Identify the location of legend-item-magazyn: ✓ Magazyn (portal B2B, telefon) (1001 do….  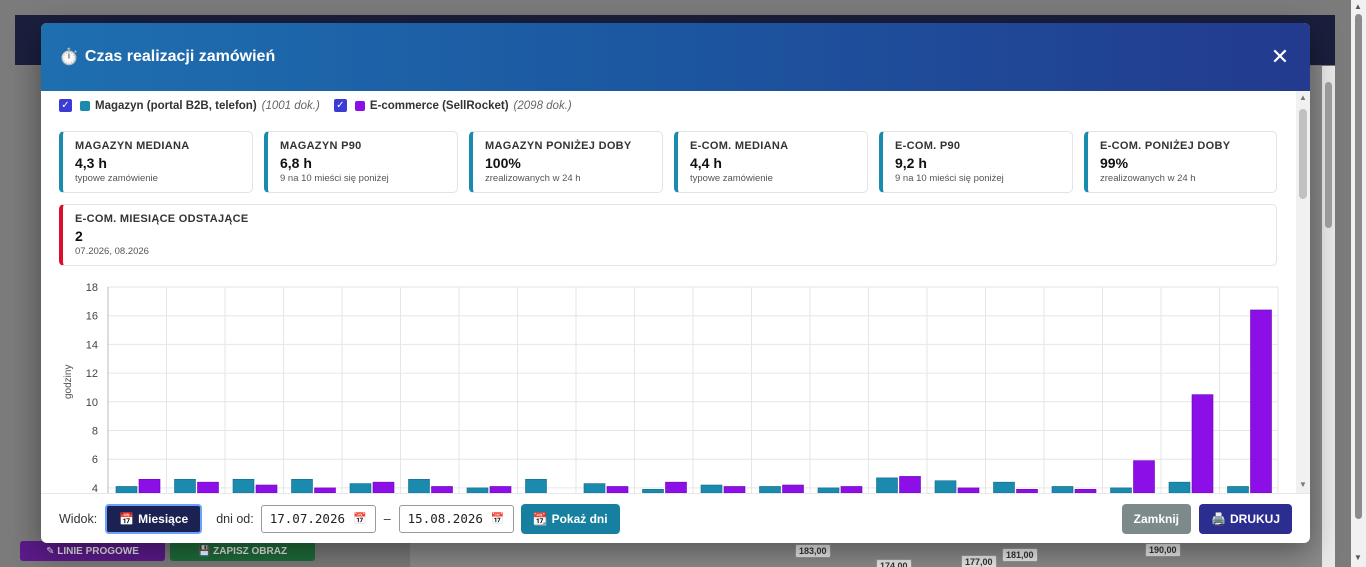
(189, 105).